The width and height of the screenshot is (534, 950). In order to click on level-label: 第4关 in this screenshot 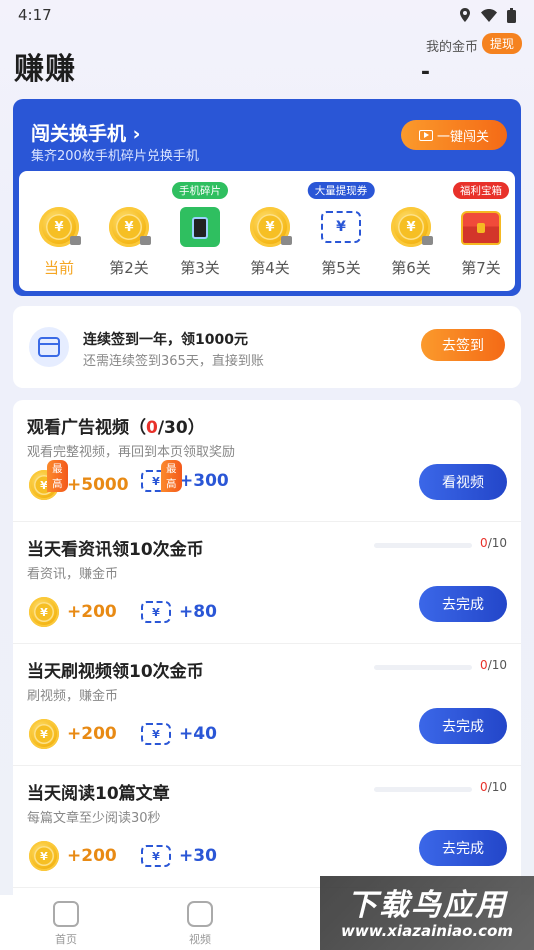, I will do `click(270, 268)`.